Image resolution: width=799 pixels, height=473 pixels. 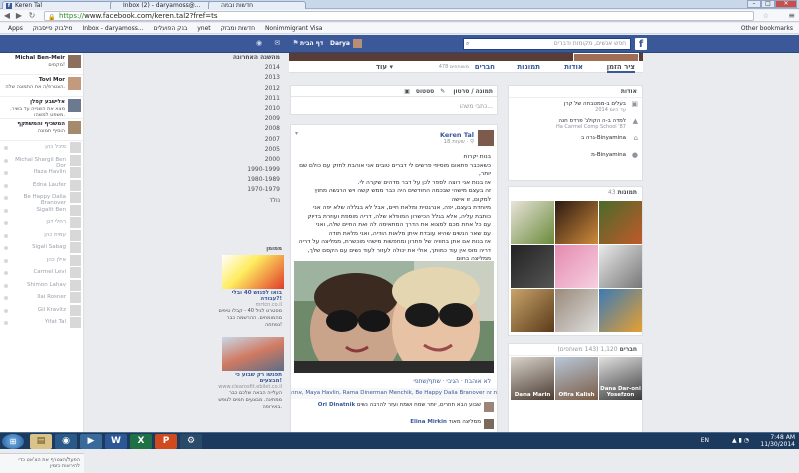 I want to click on powerpoint-icon: P, so click(x=166, y=441).